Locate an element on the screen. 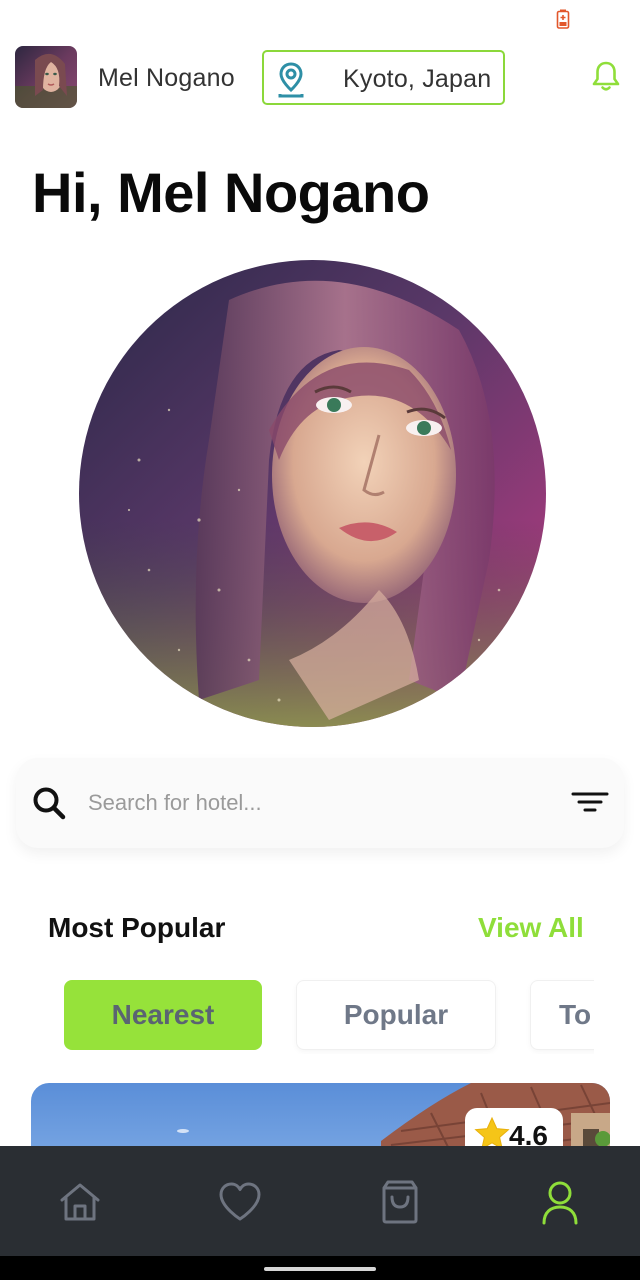 This screenshot has height=1280, width=640. bottom-nav is located at coordinates (320, 1201).